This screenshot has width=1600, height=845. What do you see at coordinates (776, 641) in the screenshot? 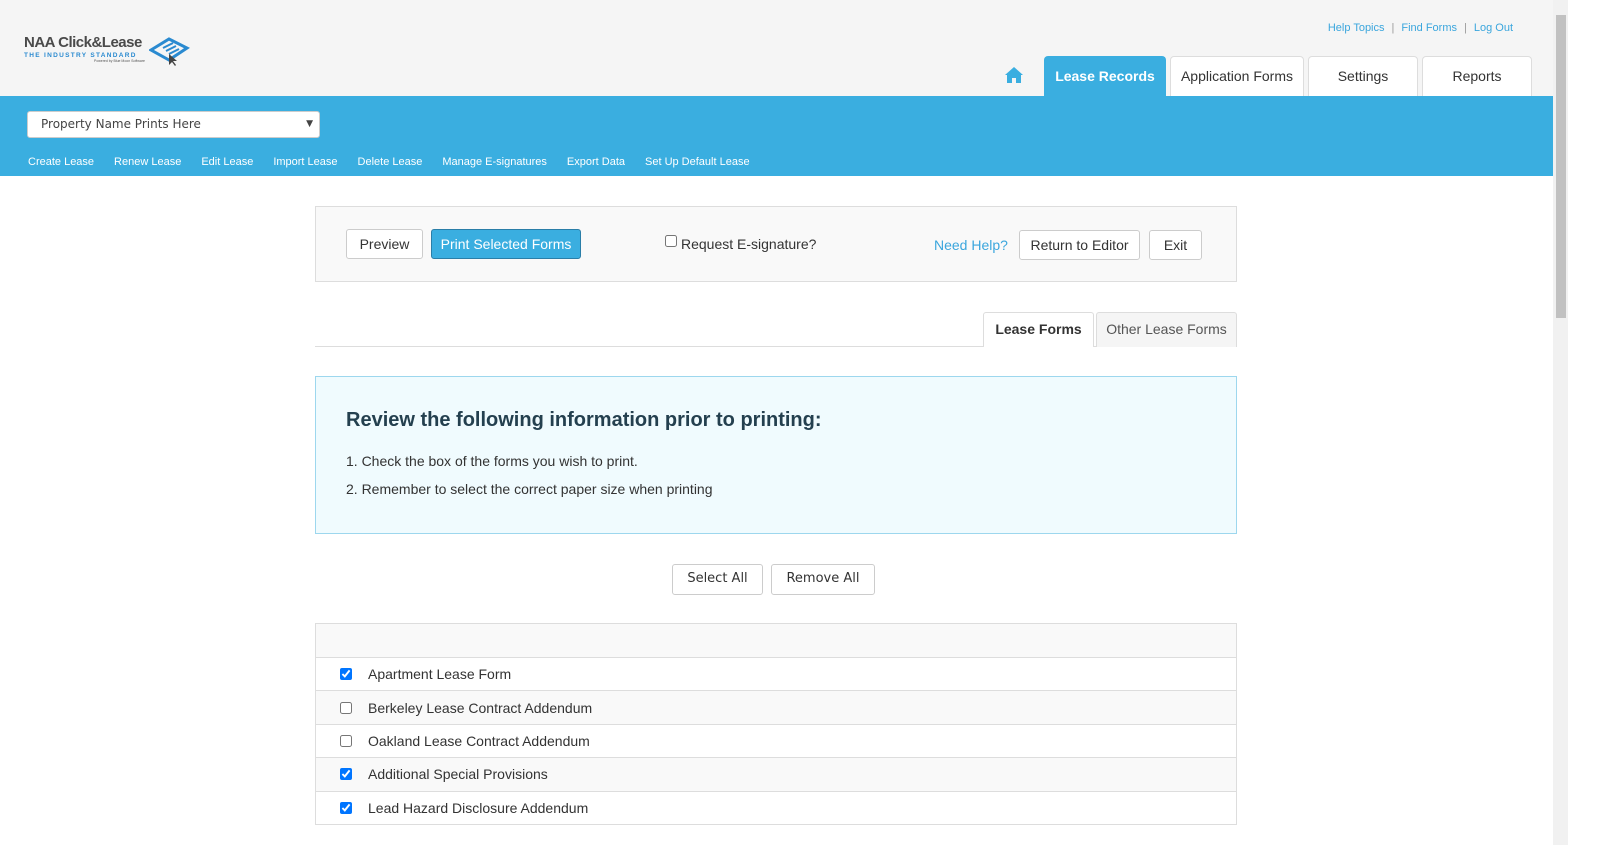
I see `table-header` at bounding box center [776, 641].